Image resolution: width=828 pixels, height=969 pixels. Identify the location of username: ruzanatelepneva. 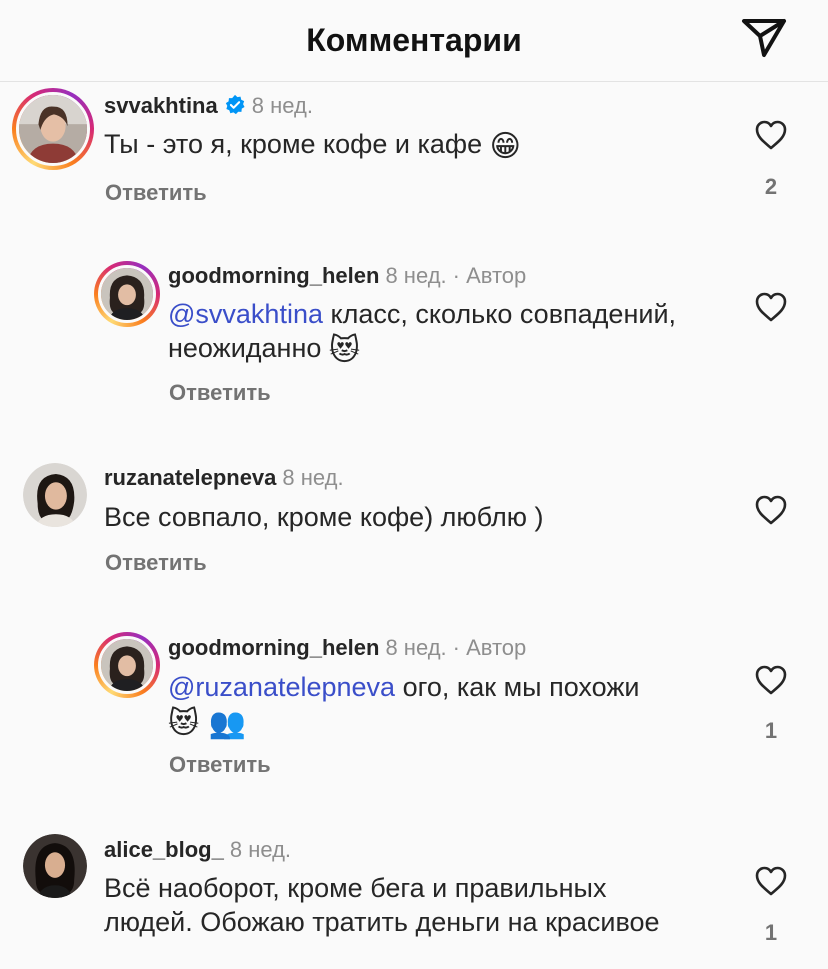
(190, 477).